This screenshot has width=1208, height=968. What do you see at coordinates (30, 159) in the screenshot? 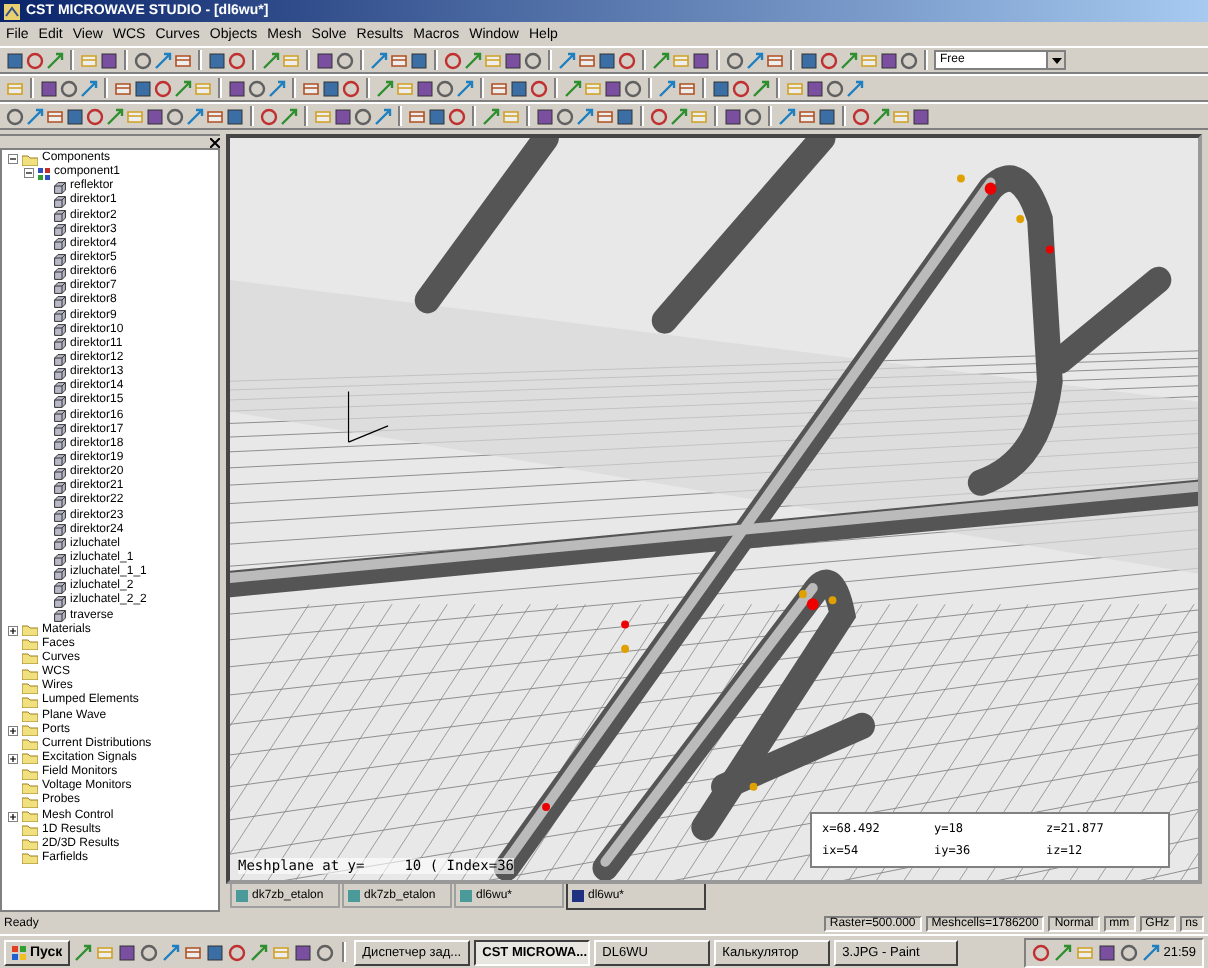
I see `folder-icon` at bounding box center [30, 159].